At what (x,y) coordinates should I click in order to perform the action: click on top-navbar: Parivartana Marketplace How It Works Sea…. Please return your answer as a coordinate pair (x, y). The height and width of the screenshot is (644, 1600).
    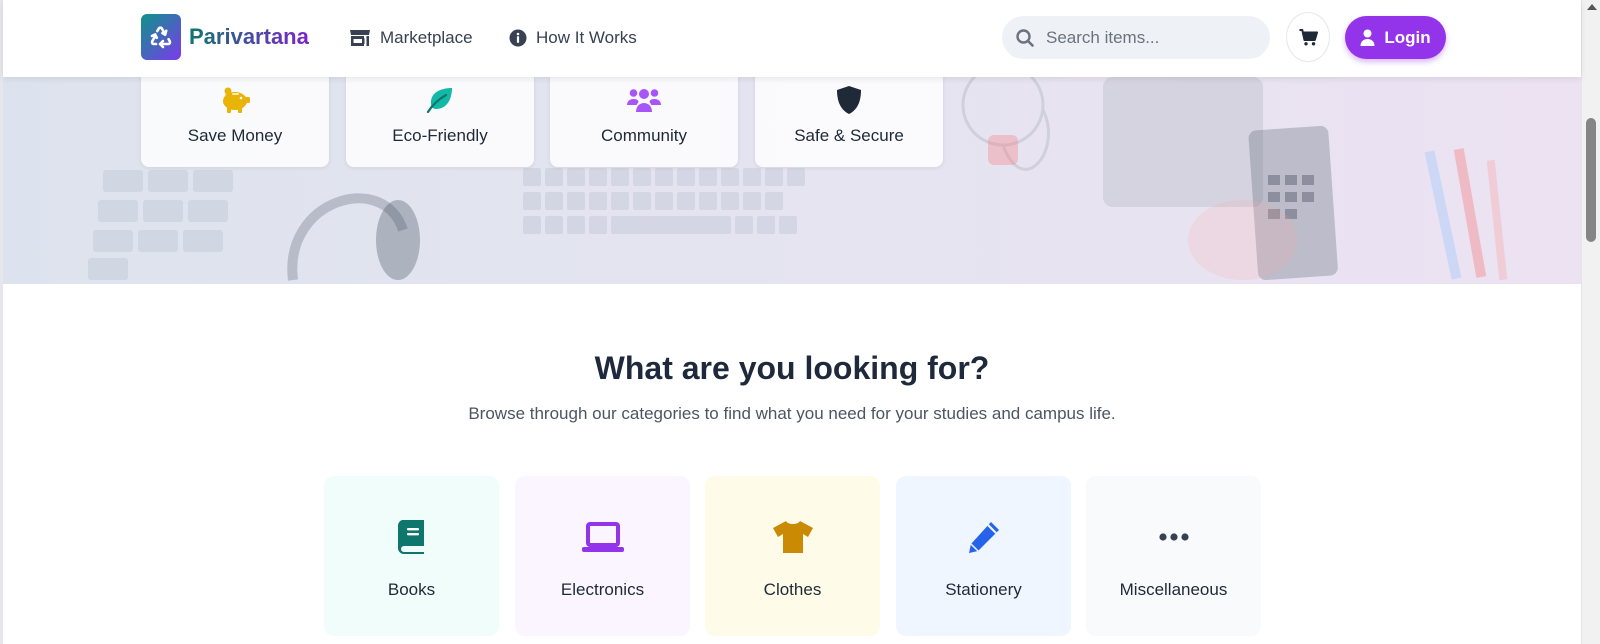
    Looking at the image, I should click on (792, 38).